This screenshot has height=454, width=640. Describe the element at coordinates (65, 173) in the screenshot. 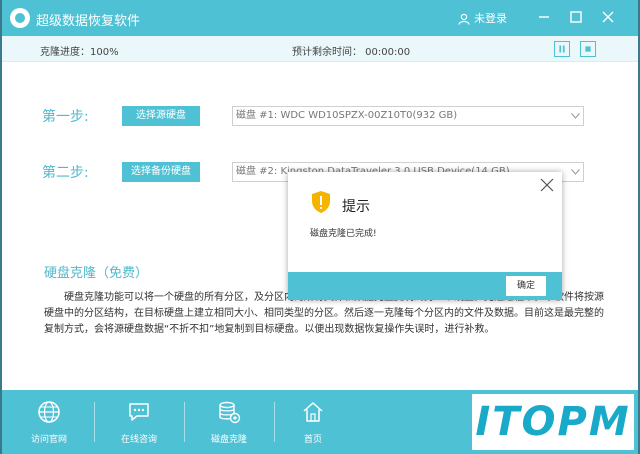

I see `step-2-label: 第二步:` at that location.